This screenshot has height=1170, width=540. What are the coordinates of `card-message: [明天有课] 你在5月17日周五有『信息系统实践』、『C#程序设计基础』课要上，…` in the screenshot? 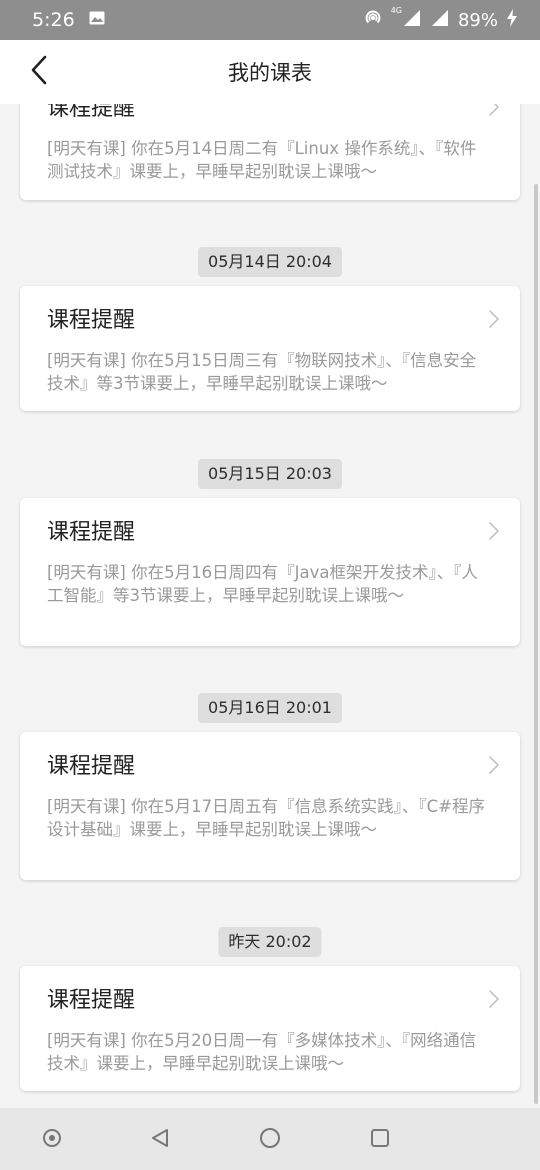 It's located at (266, 818).